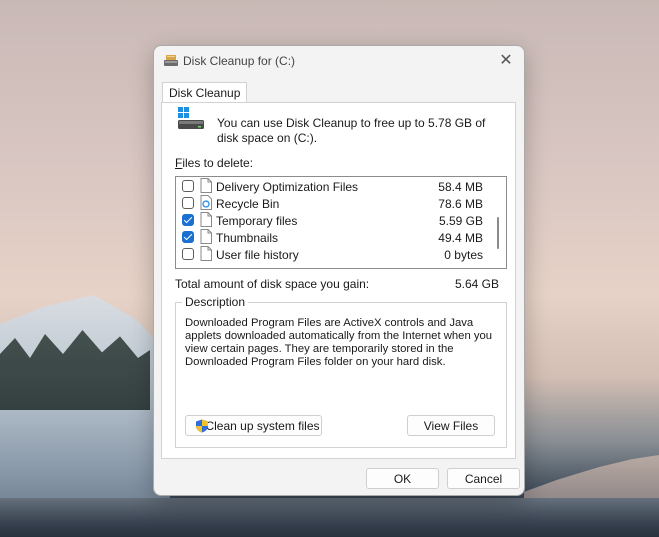 The image size is (659, 537). I want to click on close-button: ✕, so click(506, 61).